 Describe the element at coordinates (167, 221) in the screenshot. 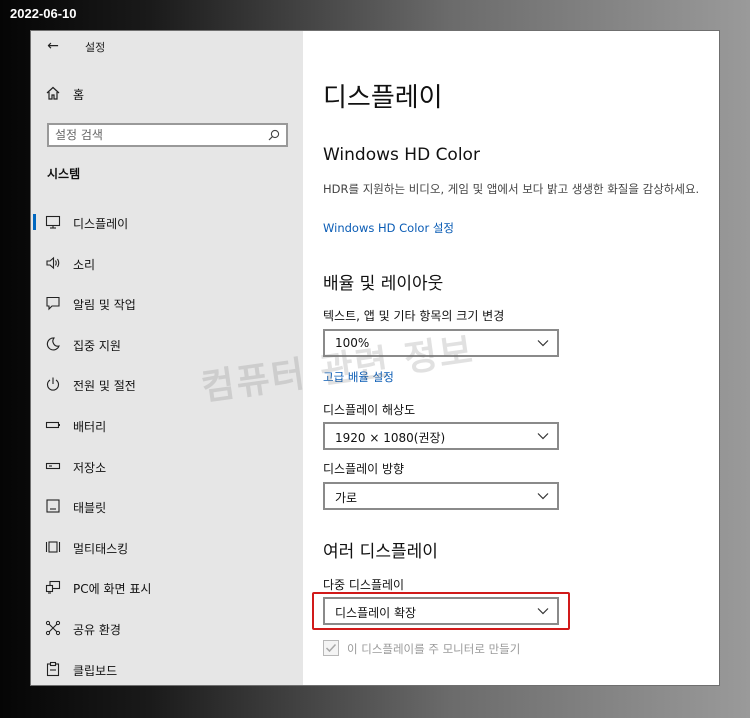

I see `sidebar-item-display: 디스플레이` at that location.